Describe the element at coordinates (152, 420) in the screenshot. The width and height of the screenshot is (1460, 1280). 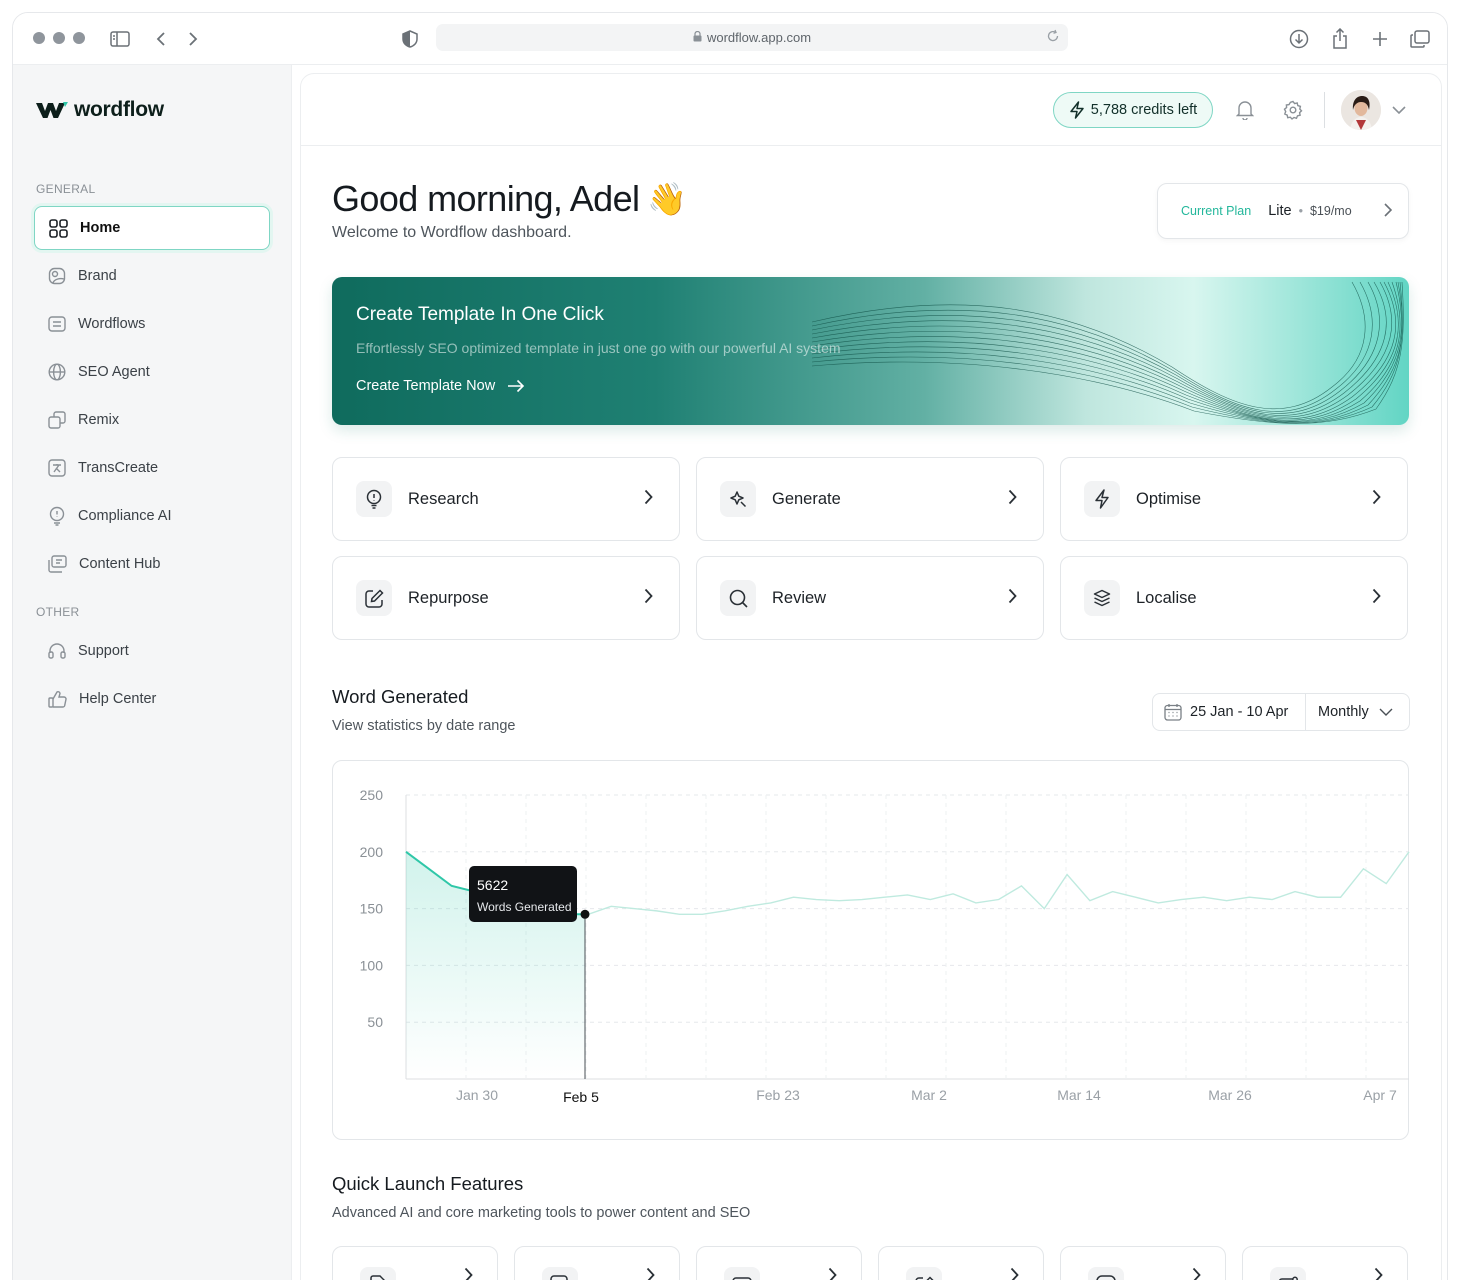
I see `sidebar-item-remix: Remix` at that location.